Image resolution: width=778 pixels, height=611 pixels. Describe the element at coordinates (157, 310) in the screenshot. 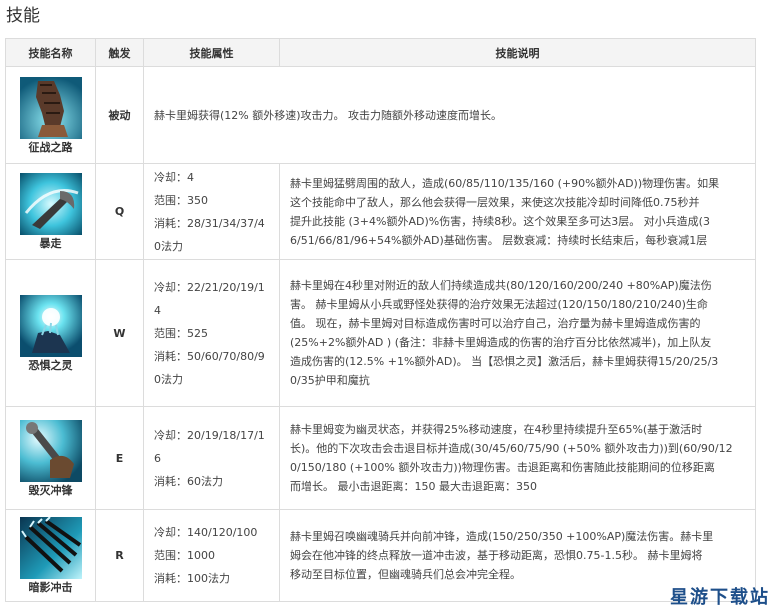

I see `attr-line: 4` at that location.